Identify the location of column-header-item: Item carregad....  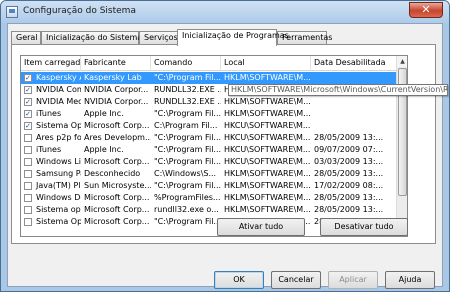
(51, 63).